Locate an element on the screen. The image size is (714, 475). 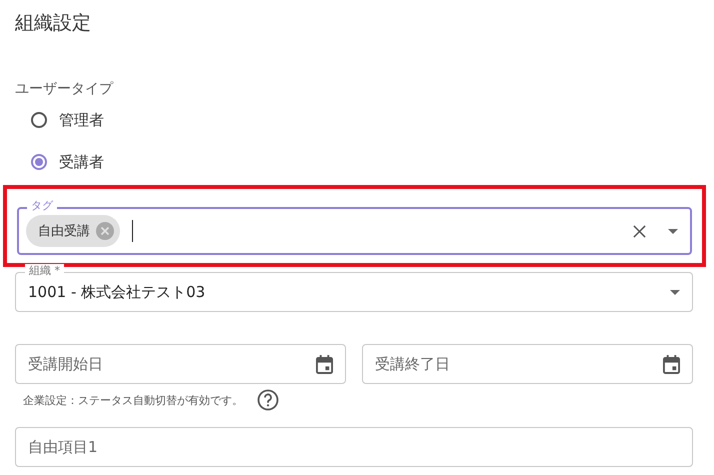
page-title: 組織設定 is located at coordinates (53, 23).